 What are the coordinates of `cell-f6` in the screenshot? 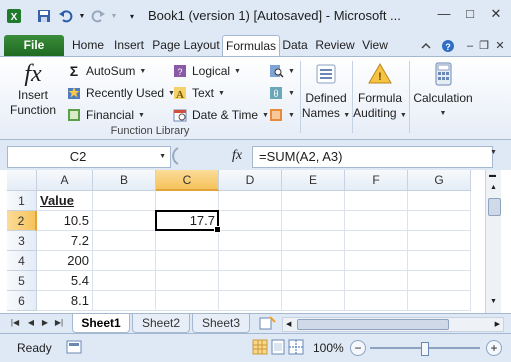 It's located at (376, 301).